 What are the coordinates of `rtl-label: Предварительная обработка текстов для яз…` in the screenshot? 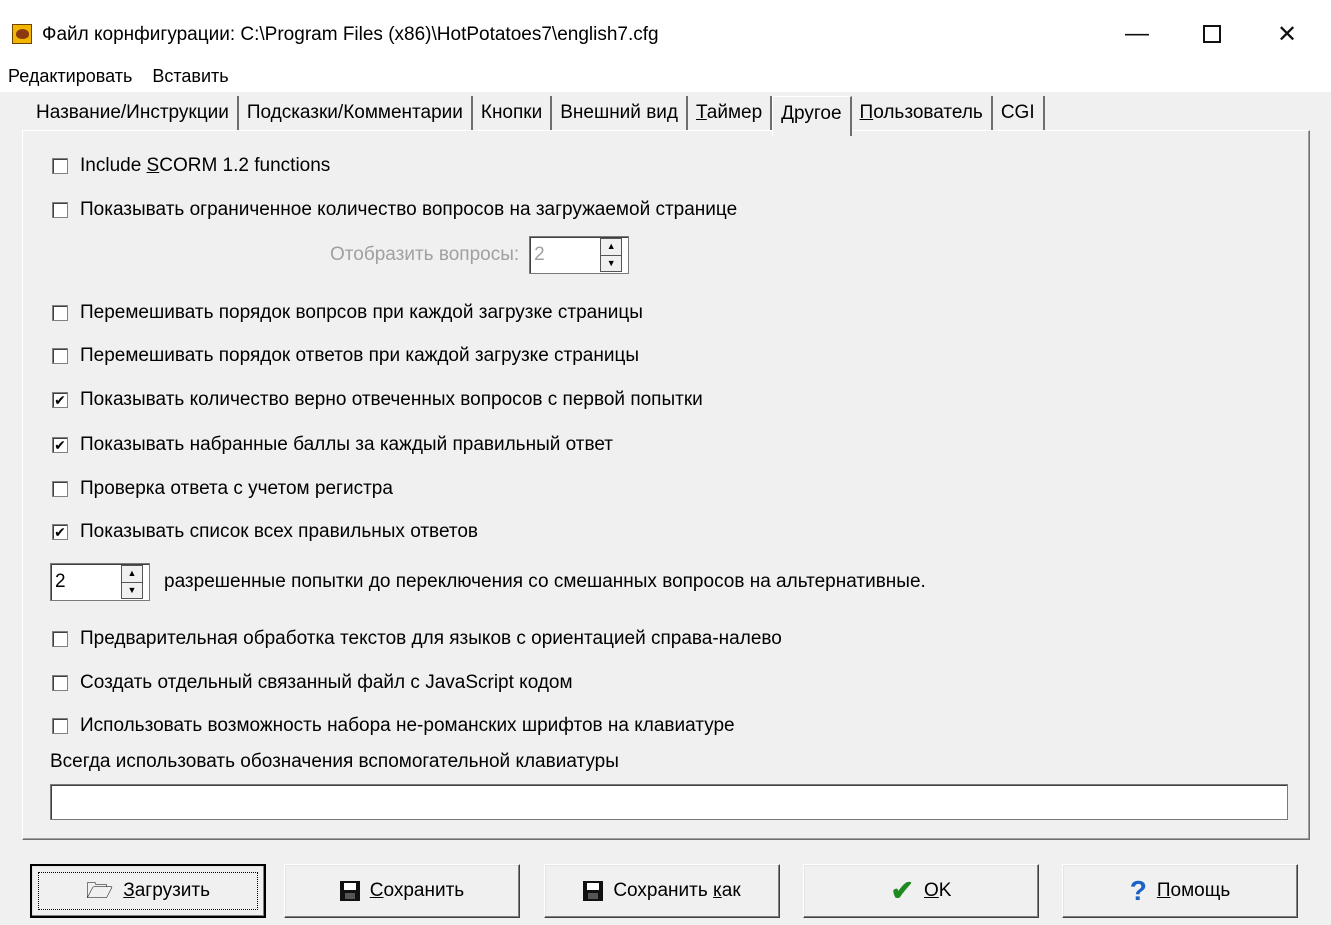 It's located at (431, 638).